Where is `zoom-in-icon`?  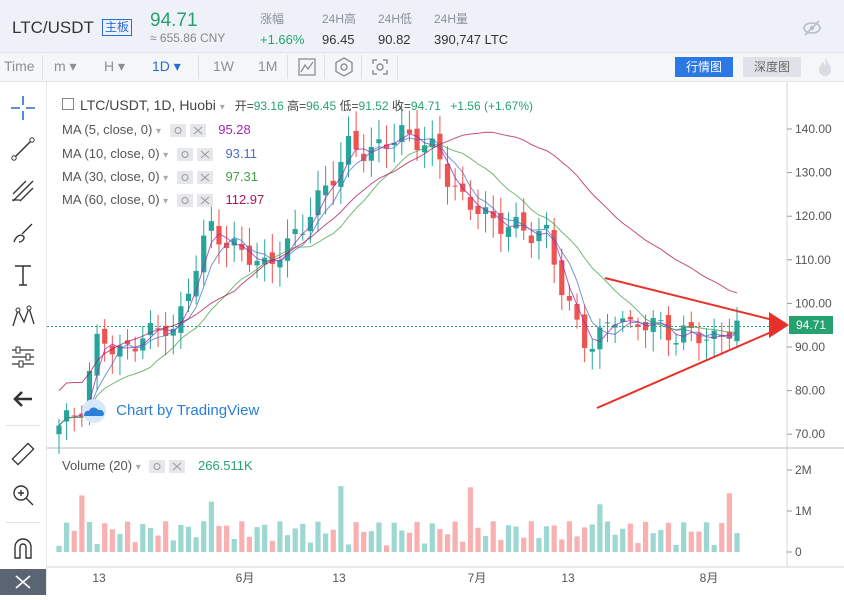 zoom-in-icon is located at coordinates (23, 495).